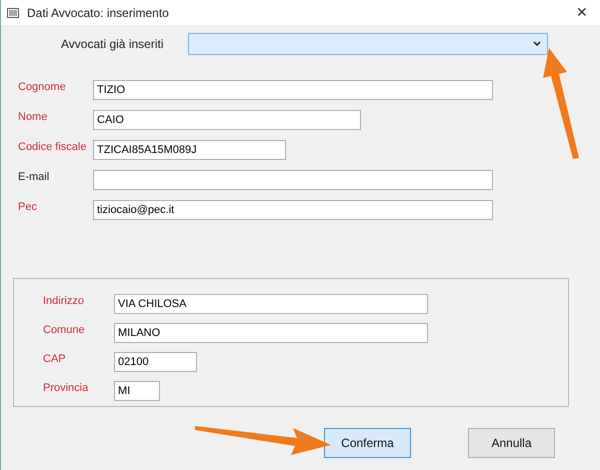 The image size is (600, 470). What do you see at coordinates (293, 210) in the screenshot?
I see `text-field: tiziocaio@pec.it` at bounding box center [293, 210].